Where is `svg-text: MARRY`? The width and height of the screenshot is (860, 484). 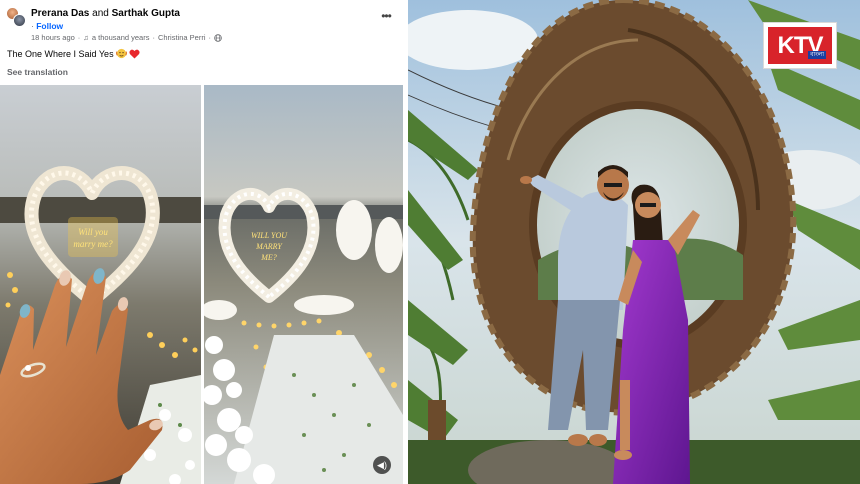 svg-text: MARRY is located at coordinates (269, 246).